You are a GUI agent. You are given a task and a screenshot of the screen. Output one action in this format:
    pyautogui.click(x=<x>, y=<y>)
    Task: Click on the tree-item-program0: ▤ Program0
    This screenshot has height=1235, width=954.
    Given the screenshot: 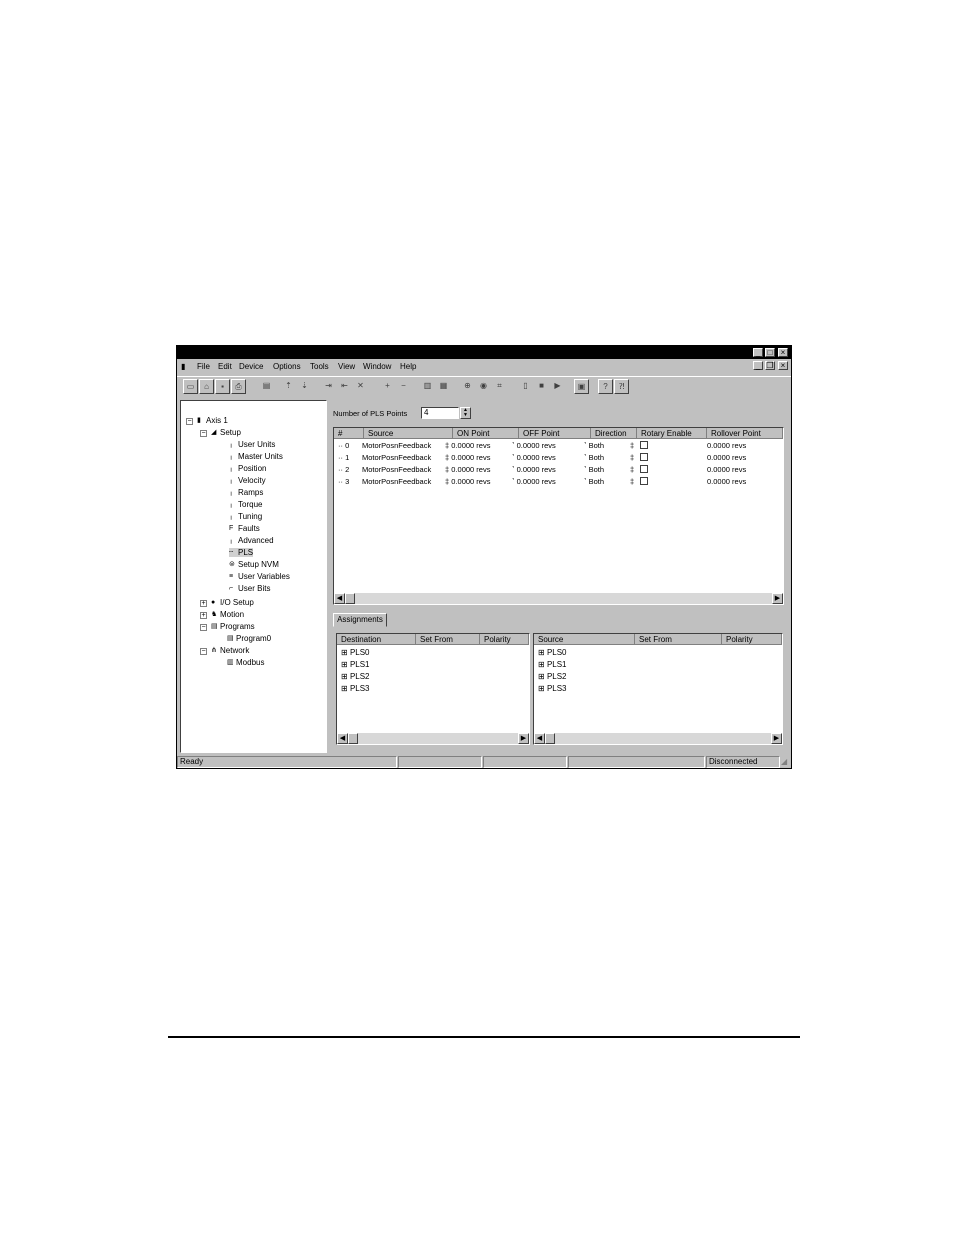 What is the action you would take?
    pyautogui.click(x=249, y=638)
    